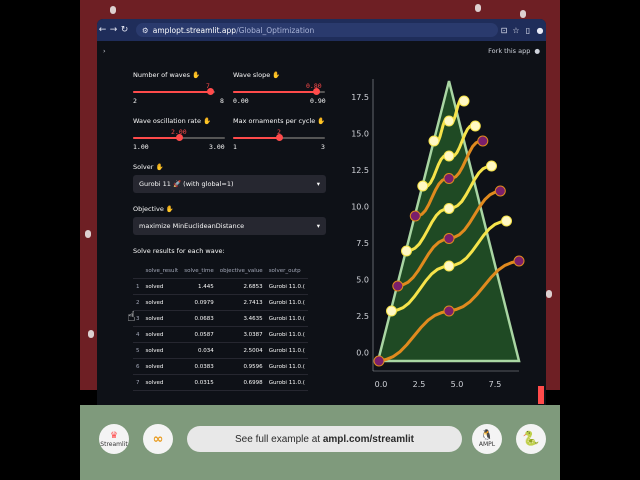 This screenshot has height=480, width=640. Describe the element at coordinates (220, 366) in the screenshot. I see `table-row: 6 solved 0.0383 0.9596 Gurobi 11.0.(` at that location.